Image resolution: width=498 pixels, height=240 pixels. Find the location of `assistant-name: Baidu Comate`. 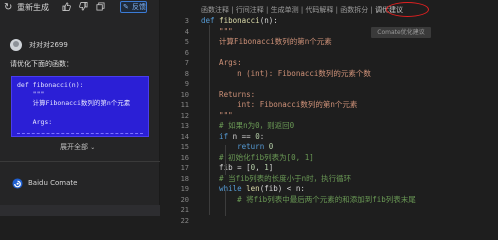

assistant-name: Baidu Comate is located at coordinates (53, 183).